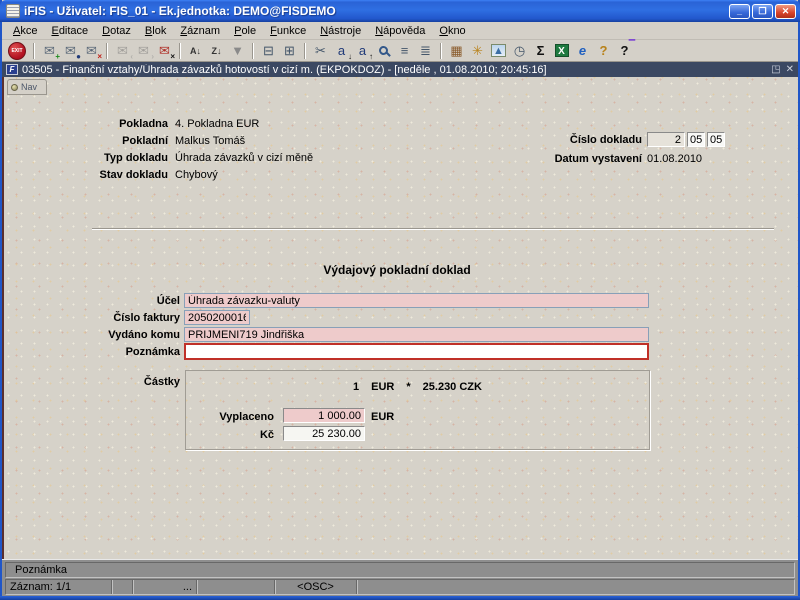  Describe the element at coordinates (217, 317) in the screenshot. I see `cislo-faktury-input` at that location.